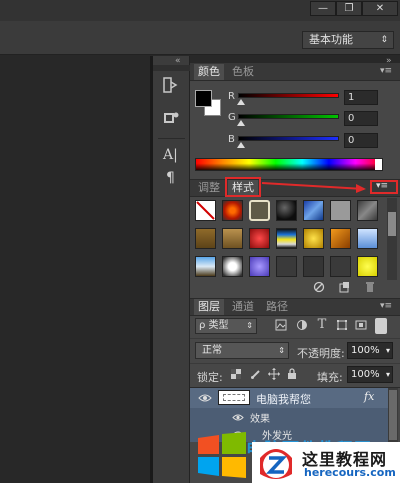  What do you see at coordinates (238, 416) in the screenshot?
I see `effects-eye-icon` at bounding box center [238, 416].